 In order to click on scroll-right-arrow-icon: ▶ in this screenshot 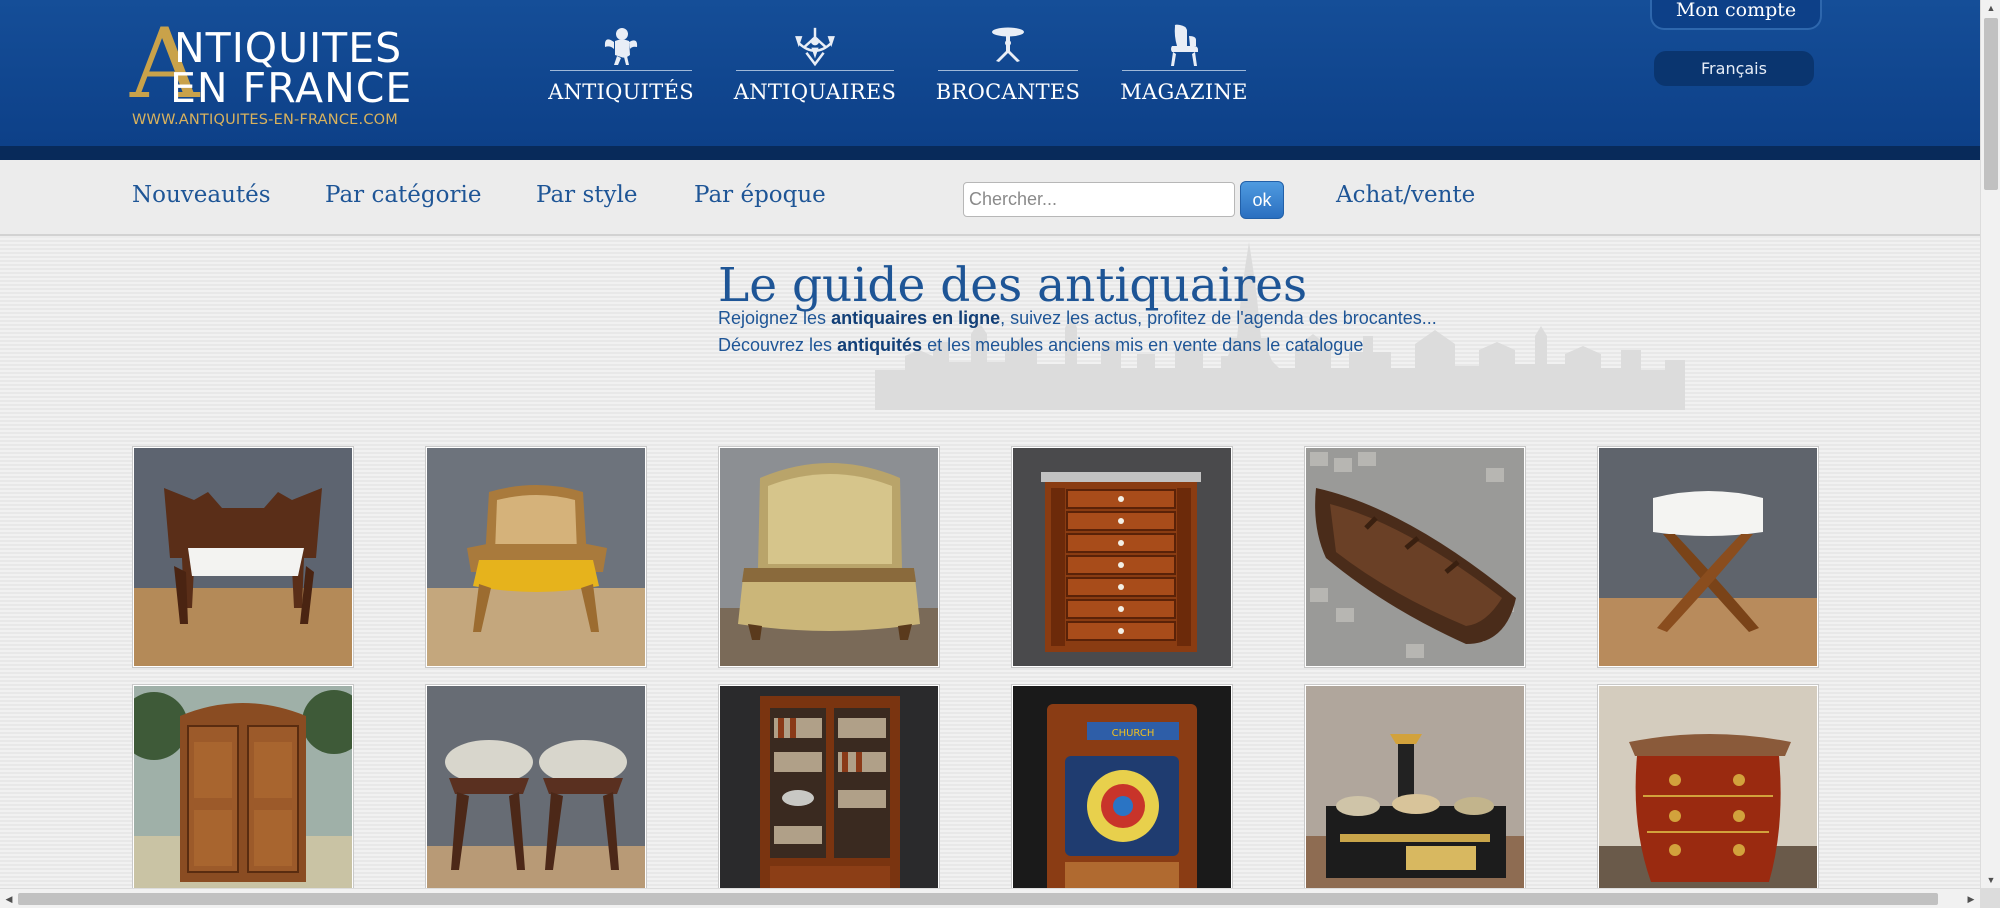, I will do `click(1971, 898)`.